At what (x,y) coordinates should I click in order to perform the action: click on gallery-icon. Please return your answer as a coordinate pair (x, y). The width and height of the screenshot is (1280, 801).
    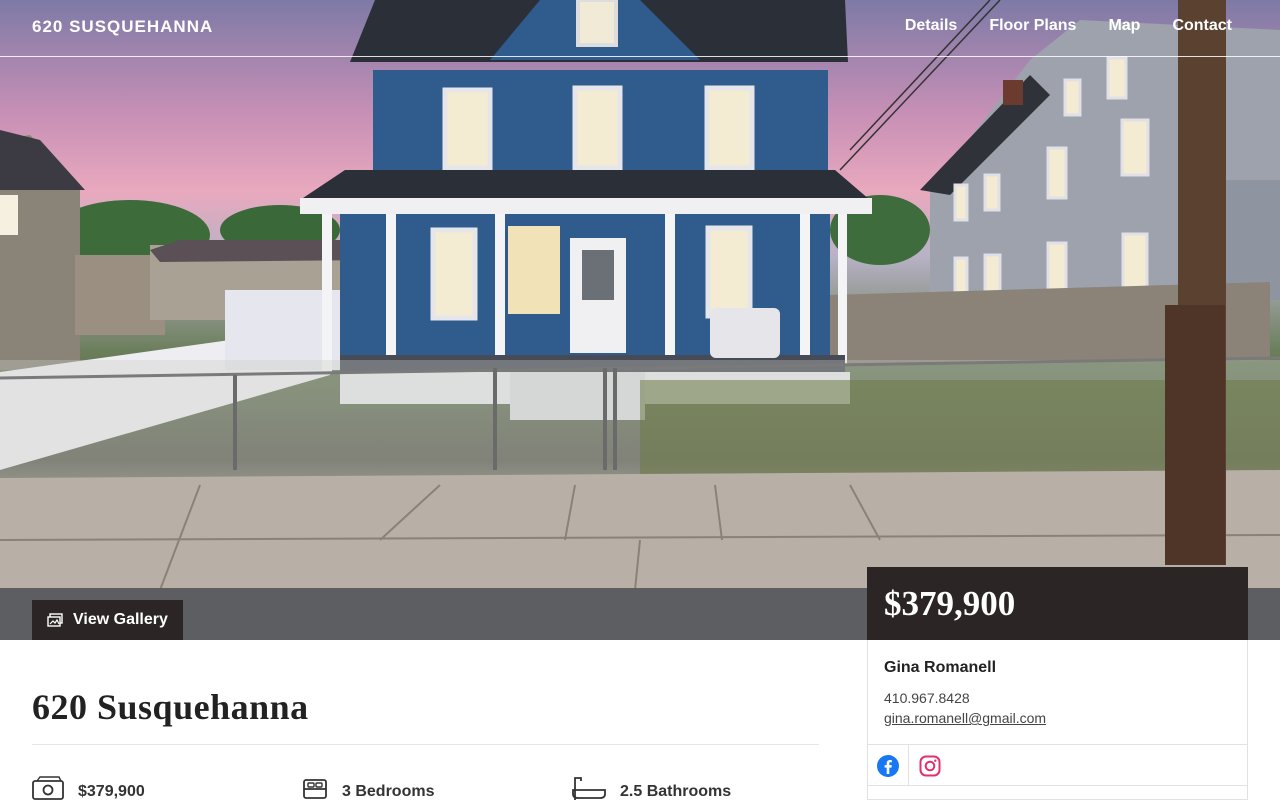
    Looking at the image, I should click on (55, 620).